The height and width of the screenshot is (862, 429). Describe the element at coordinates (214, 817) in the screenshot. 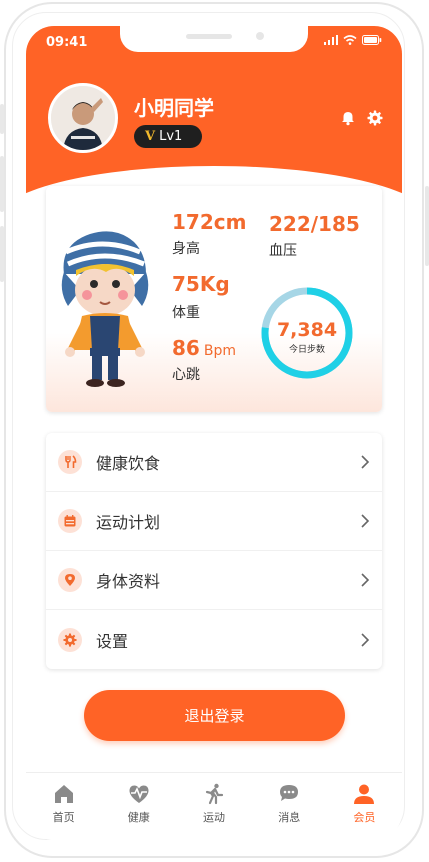

I see `tab-label: 运动` at that location.